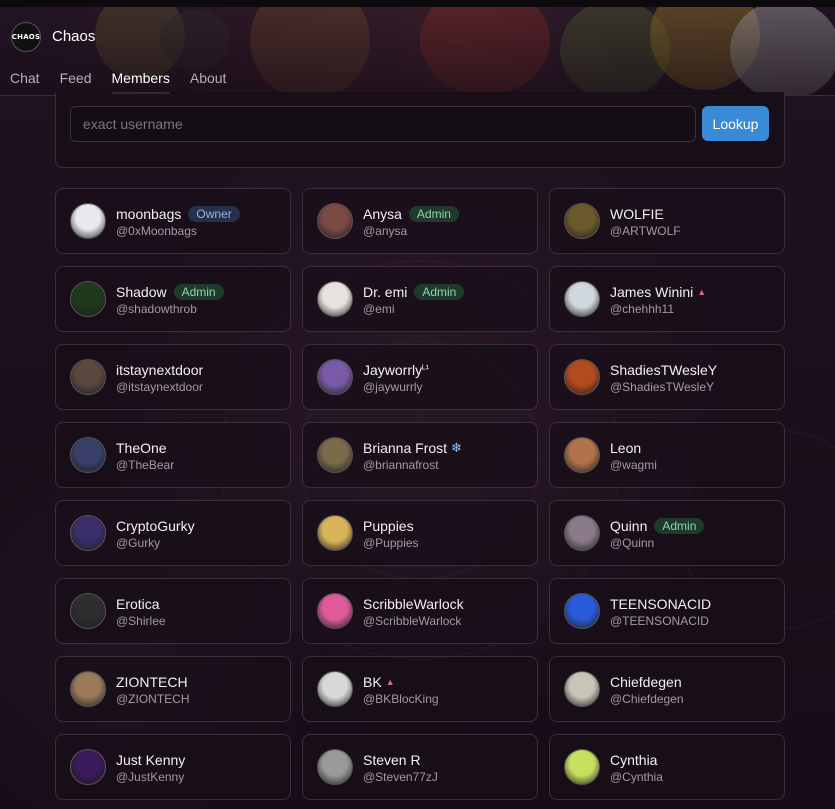  I want to click on member-card: Just Kenny @JustKenny, so click(173, 767).